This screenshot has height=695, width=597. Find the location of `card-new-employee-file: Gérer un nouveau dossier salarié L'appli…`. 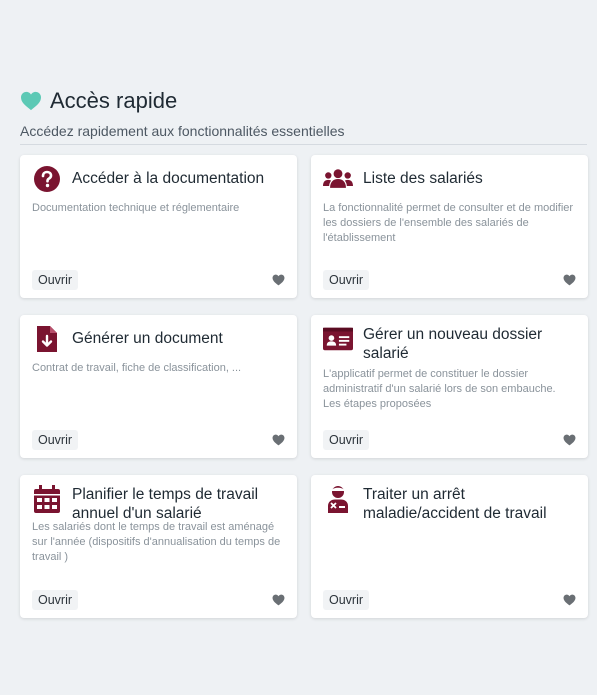

card-new-employee-file: Gérer un nouveau dossier salarié L'appli… is located at coordinates (449, 386).